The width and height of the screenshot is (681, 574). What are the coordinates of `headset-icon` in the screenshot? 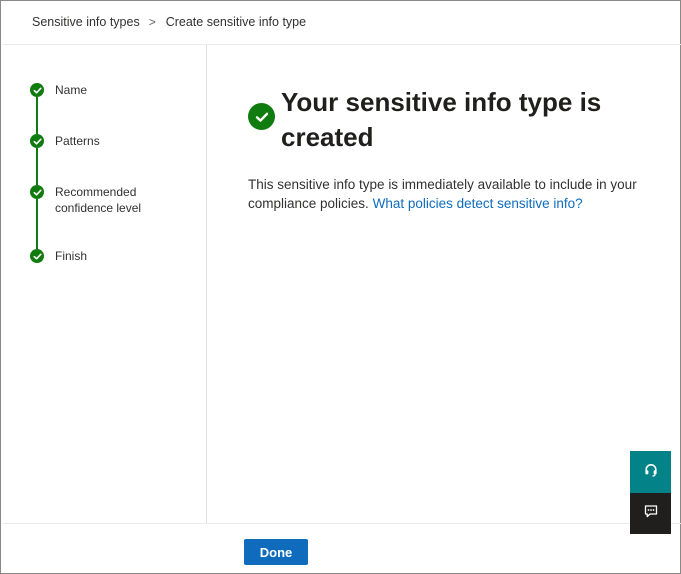 It's located at (651, 472).